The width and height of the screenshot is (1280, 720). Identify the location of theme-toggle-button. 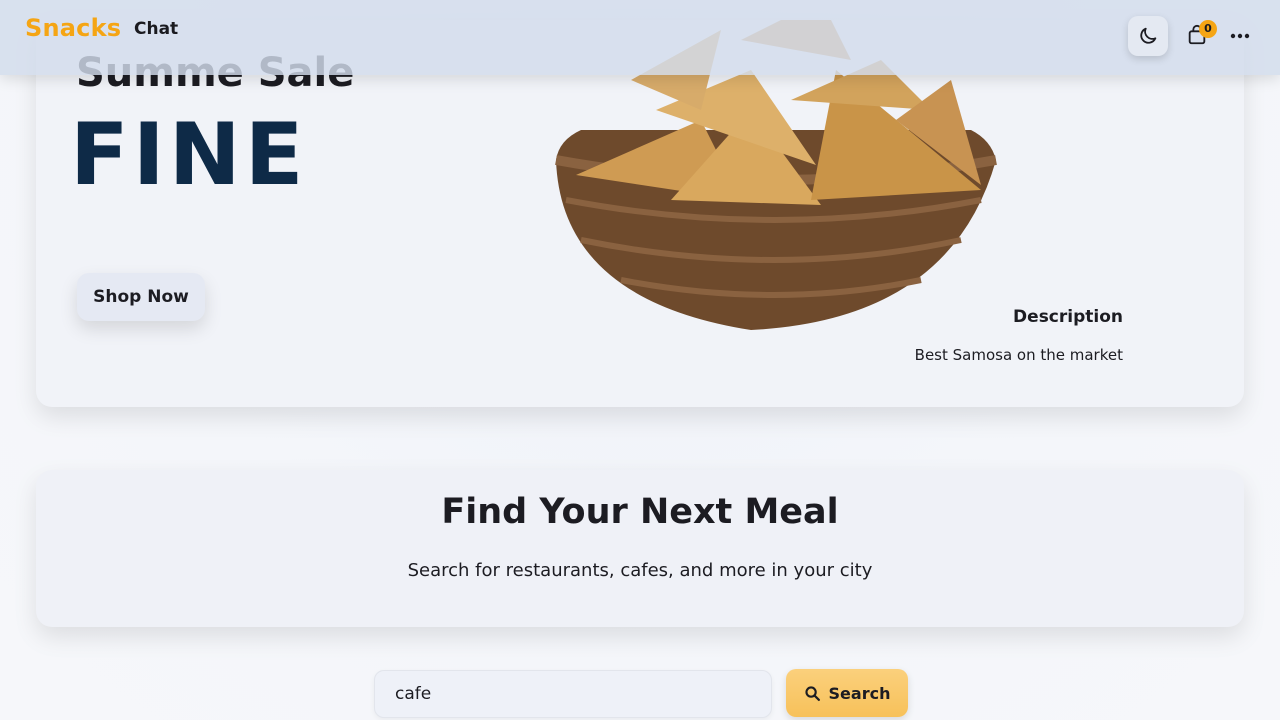
(1148, 36).